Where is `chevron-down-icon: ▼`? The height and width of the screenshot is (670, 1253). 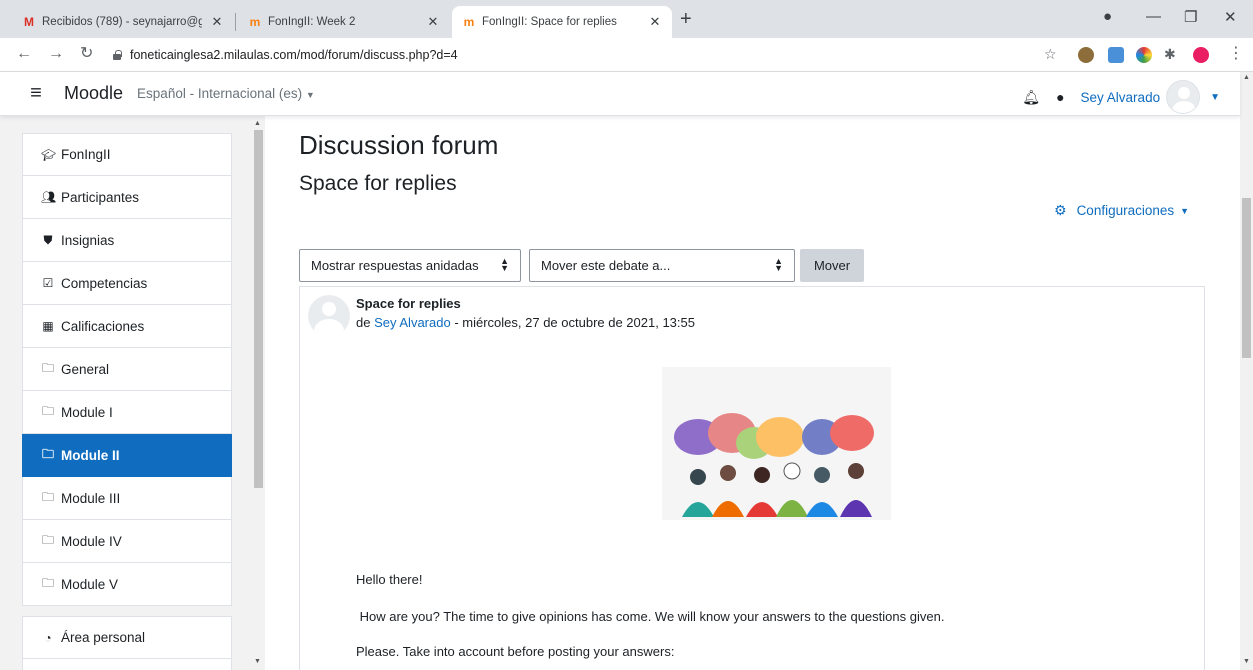
chevron-down-icon: ▼ is located at coordinates (1185, 210).